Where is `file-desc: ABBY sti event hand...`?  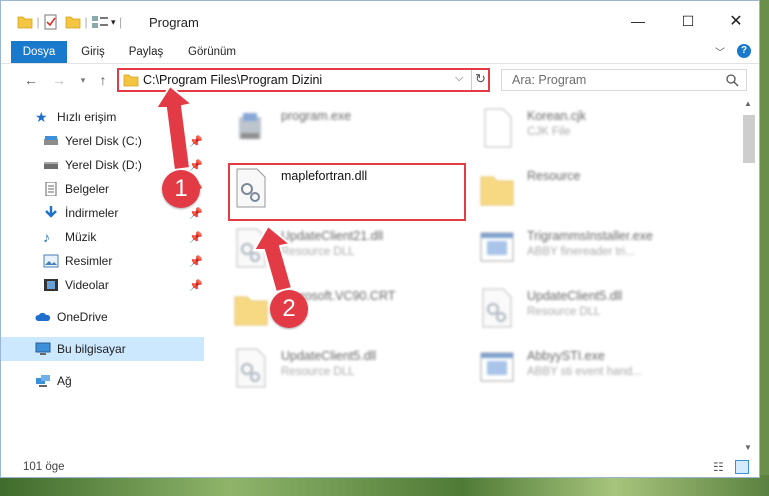 file-desc: ABBY sti event hand... is located at coordinates (584, 372).